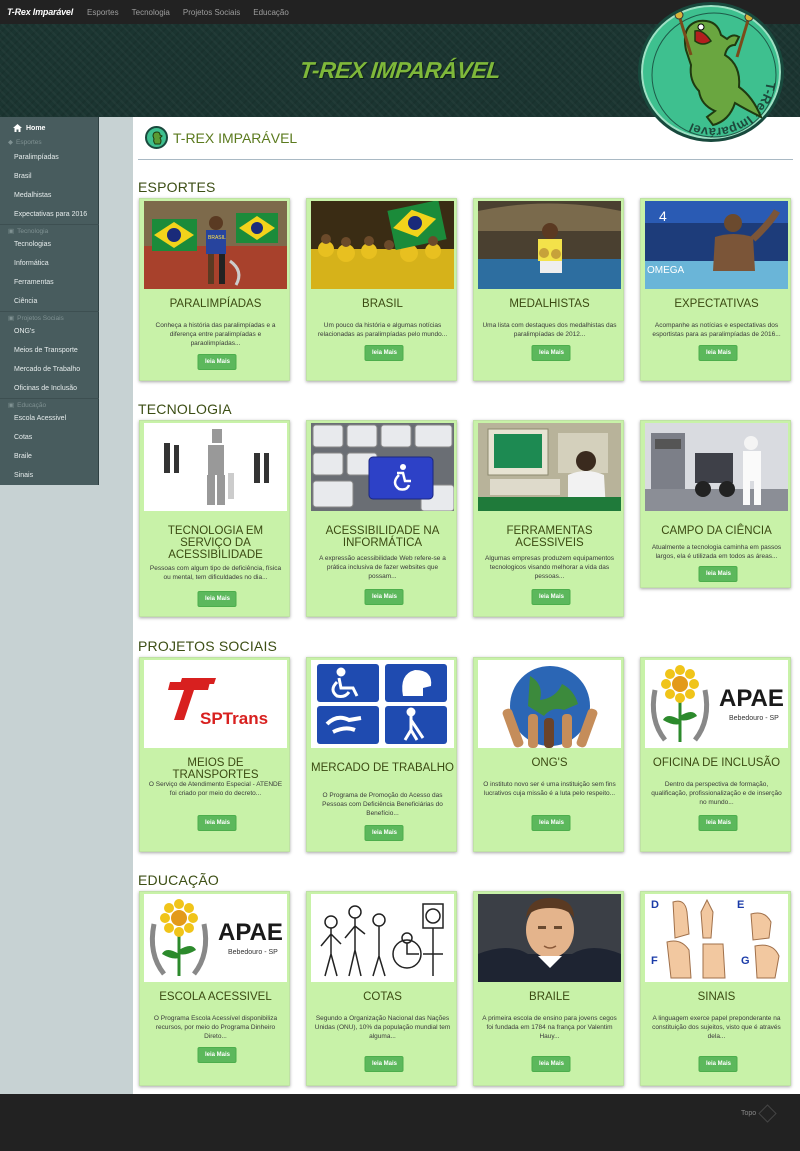 The image size is (800, 1151). What do you see at coordinates (716, 938) in the screenshot?
I see `card-image: D E F G` at bounding box center [716, 938].